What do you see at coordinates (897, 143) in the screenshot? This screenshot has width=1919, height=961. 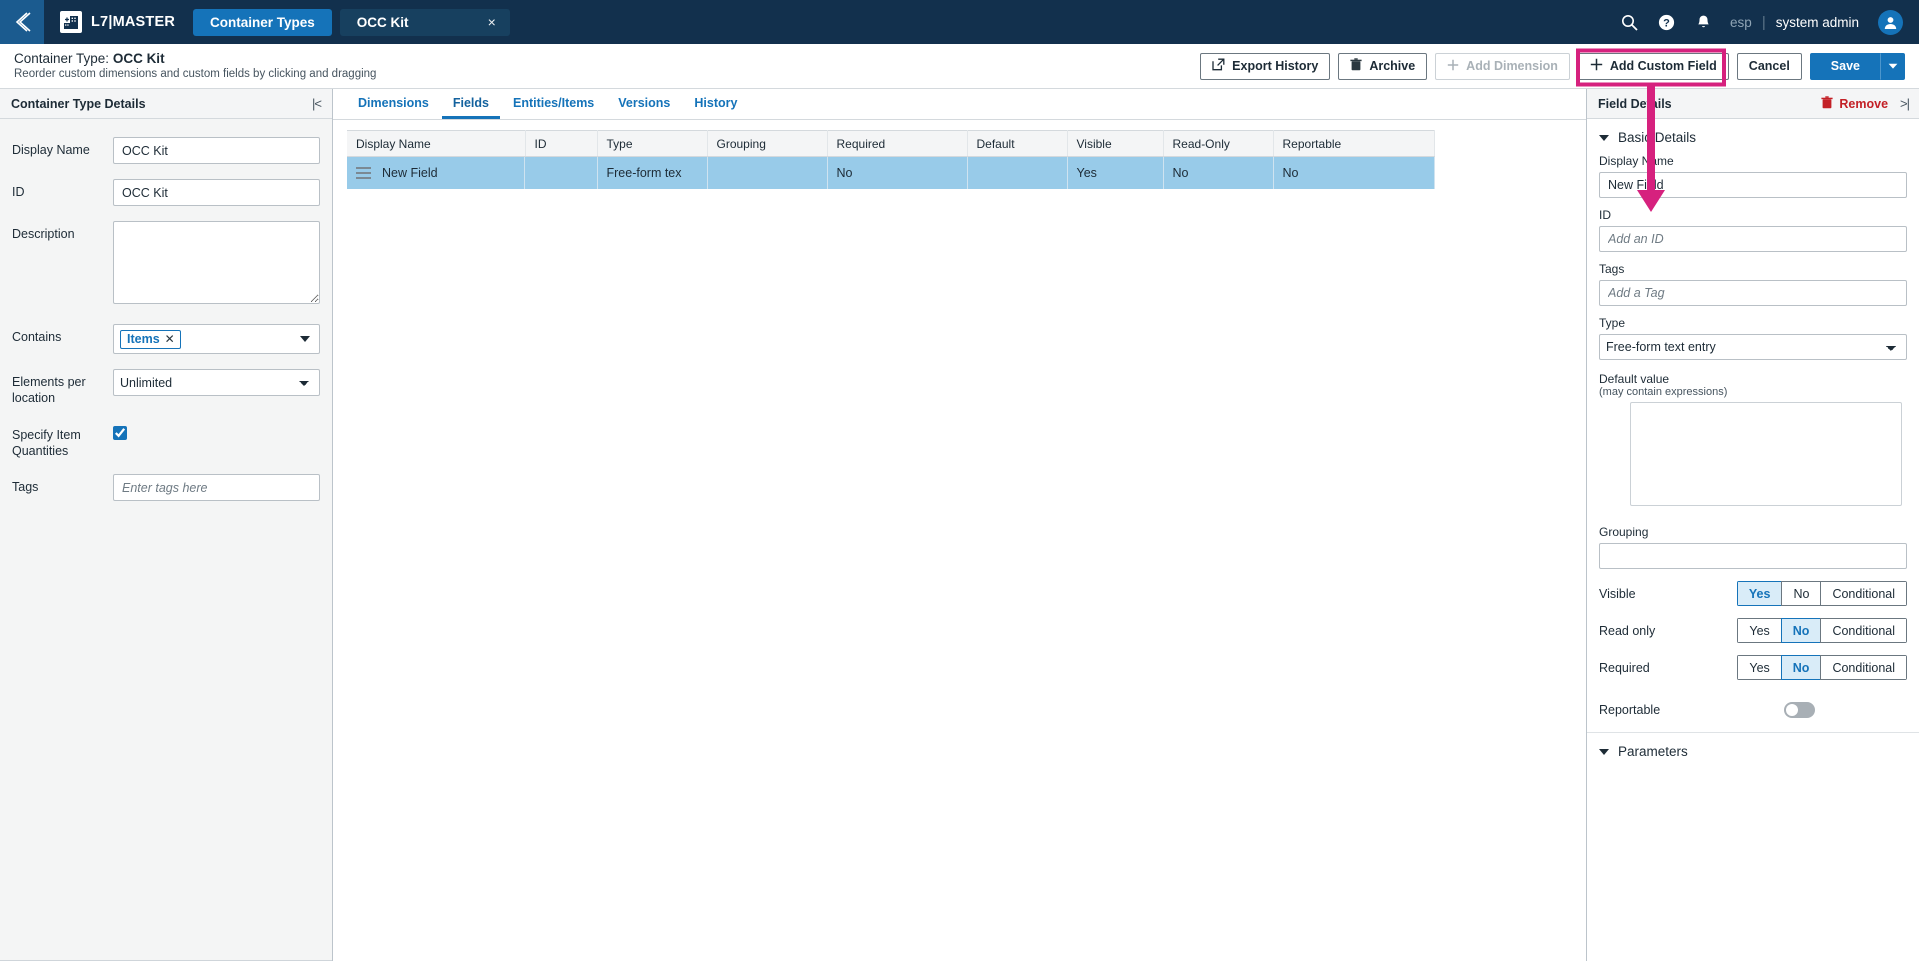 I see `column-header-required: Required` at bounding box center [897, 143].